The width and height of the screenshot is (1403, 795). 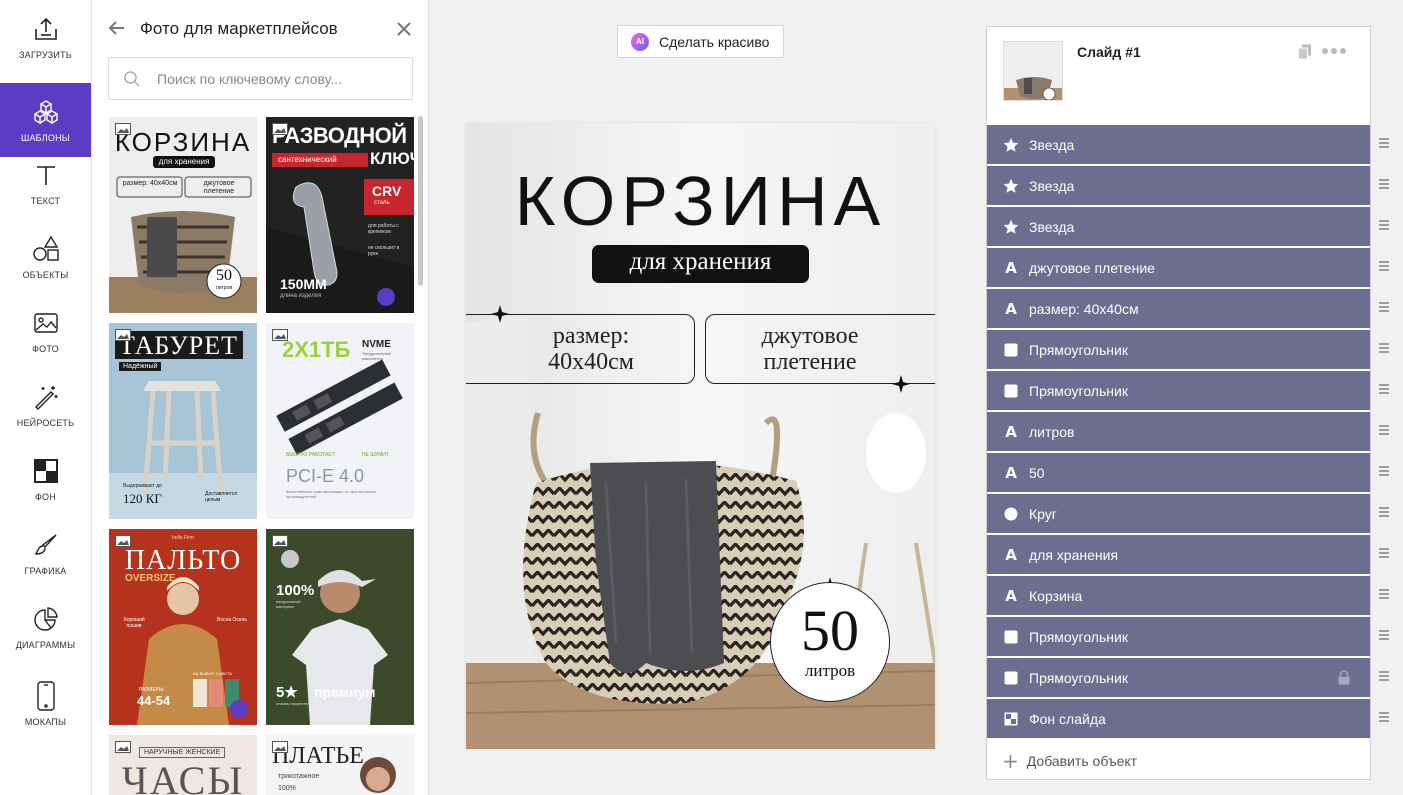 What do you see at coordinates (117, 28) in the screenshot?
I see `back-button` at bounding box center [117, 28].